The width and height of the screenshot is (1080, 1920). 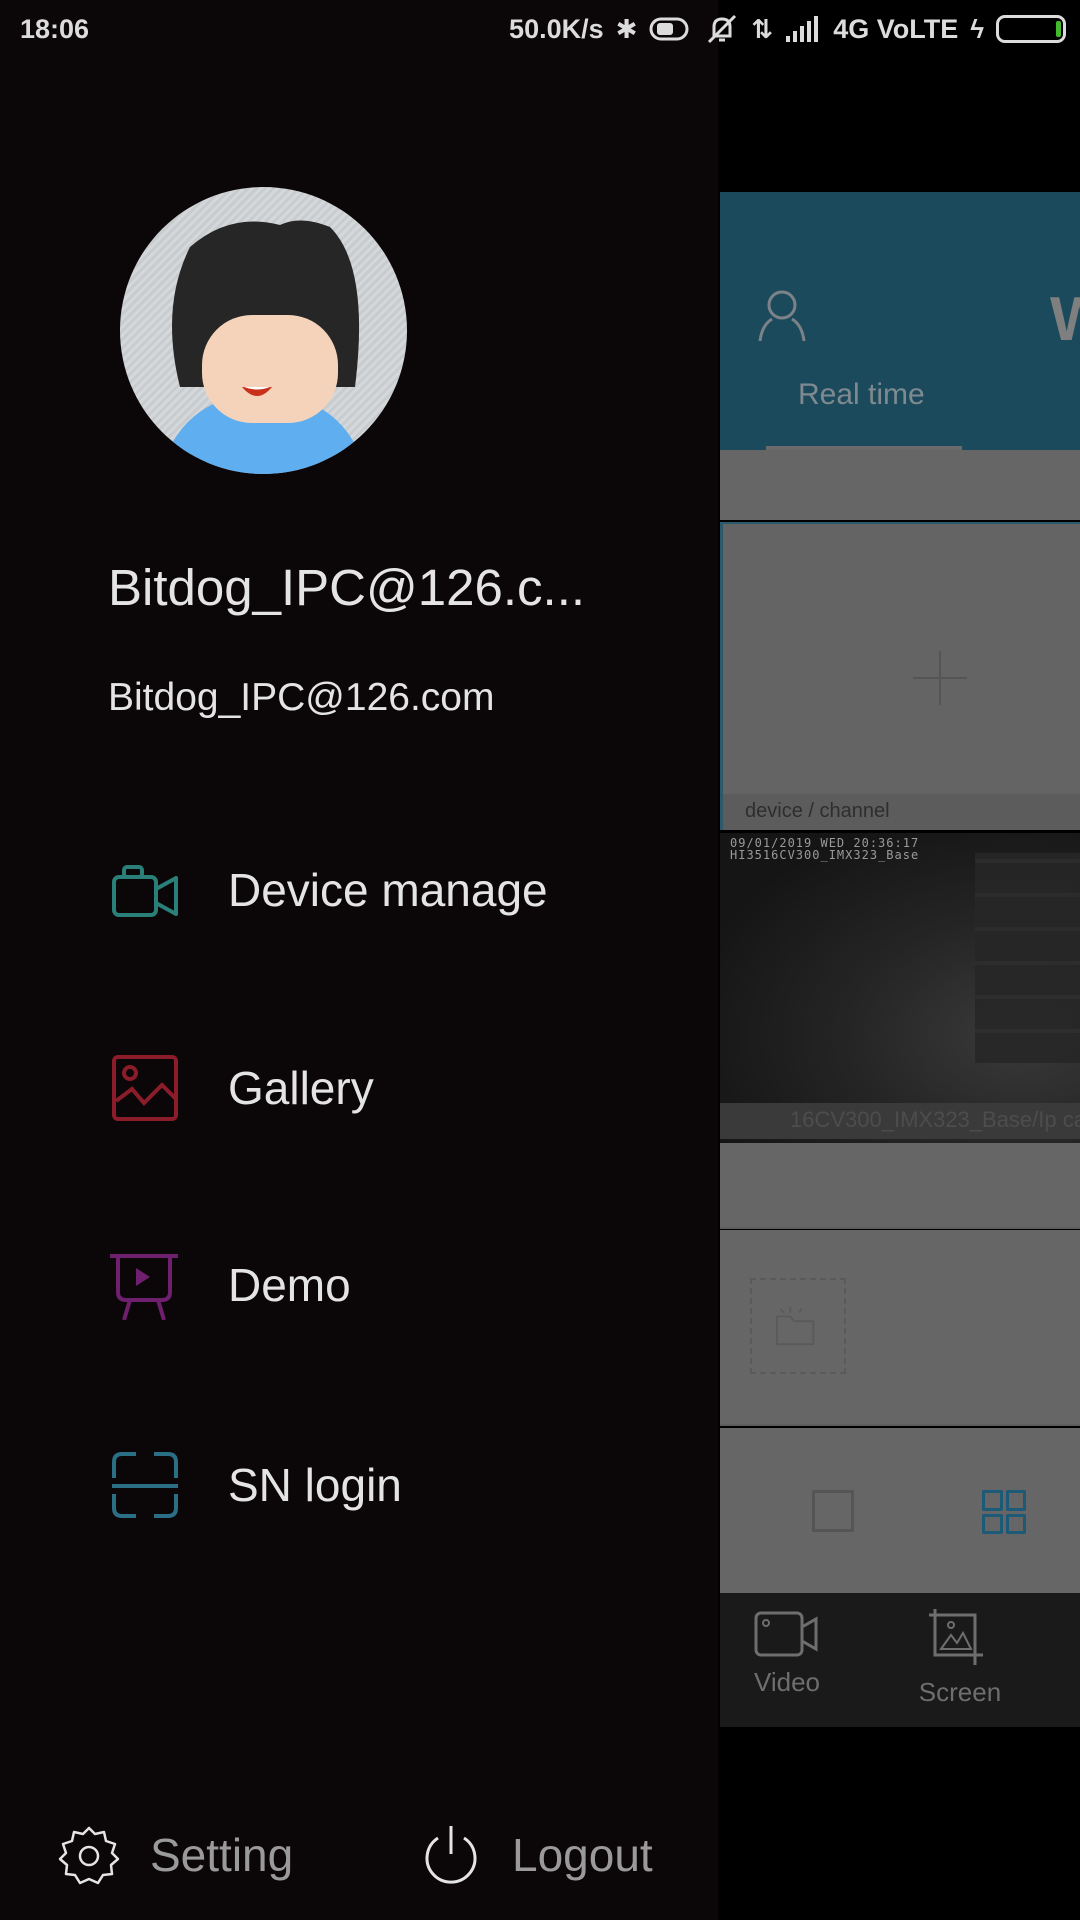 What do you see at coordinates (825, 855) in the screenshot?
I see `osd-model: HI3516CV300_IMX323_Base` at bounding box center [825, 855].